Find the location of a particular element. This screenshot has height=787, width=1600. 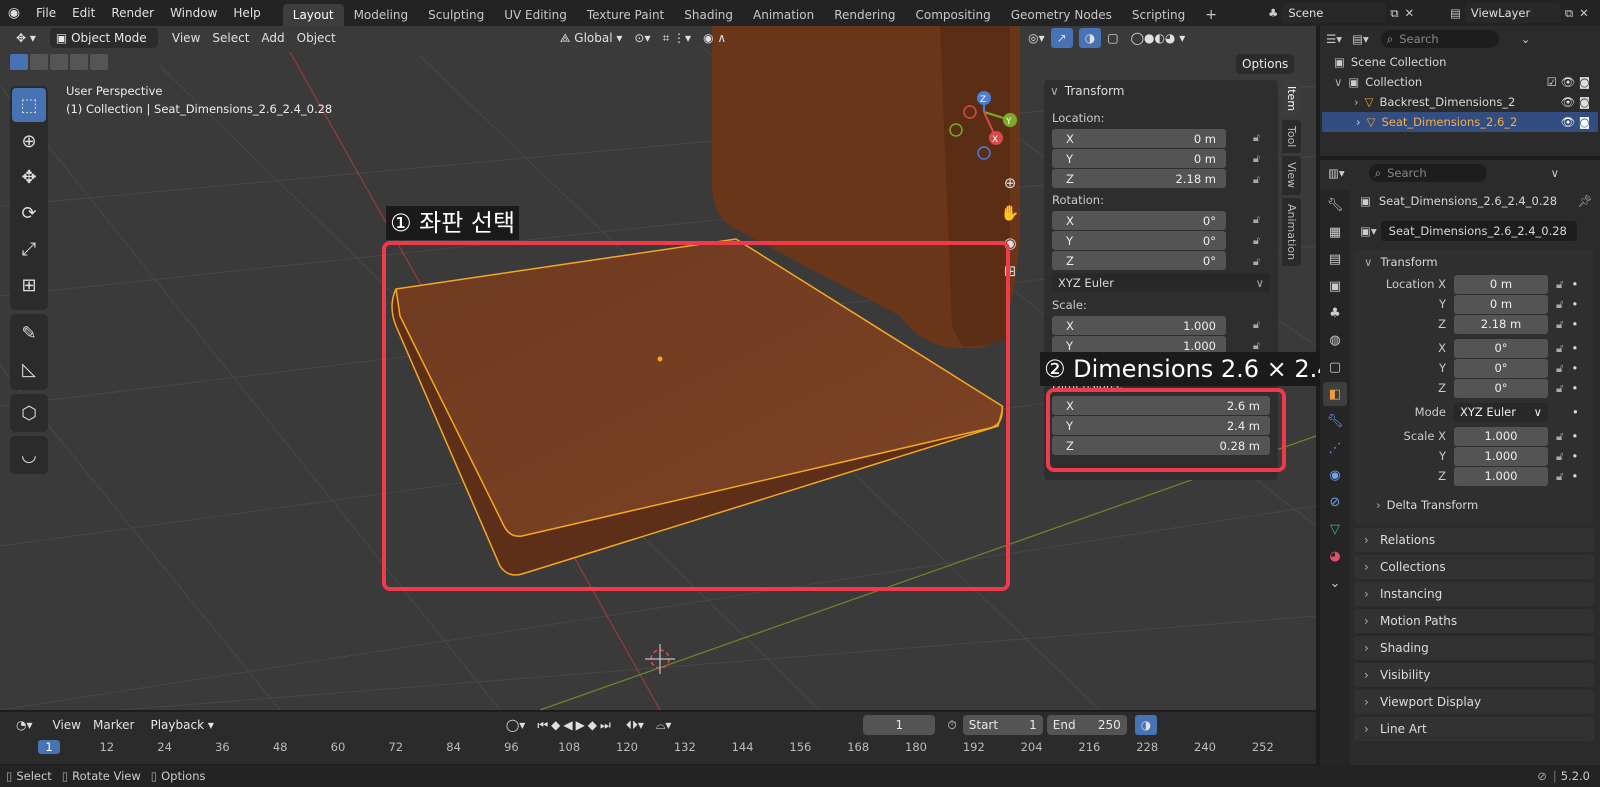

rotation-mode-dropdown: XYZ Euler ∨ is located at coordinates (1501, 412).